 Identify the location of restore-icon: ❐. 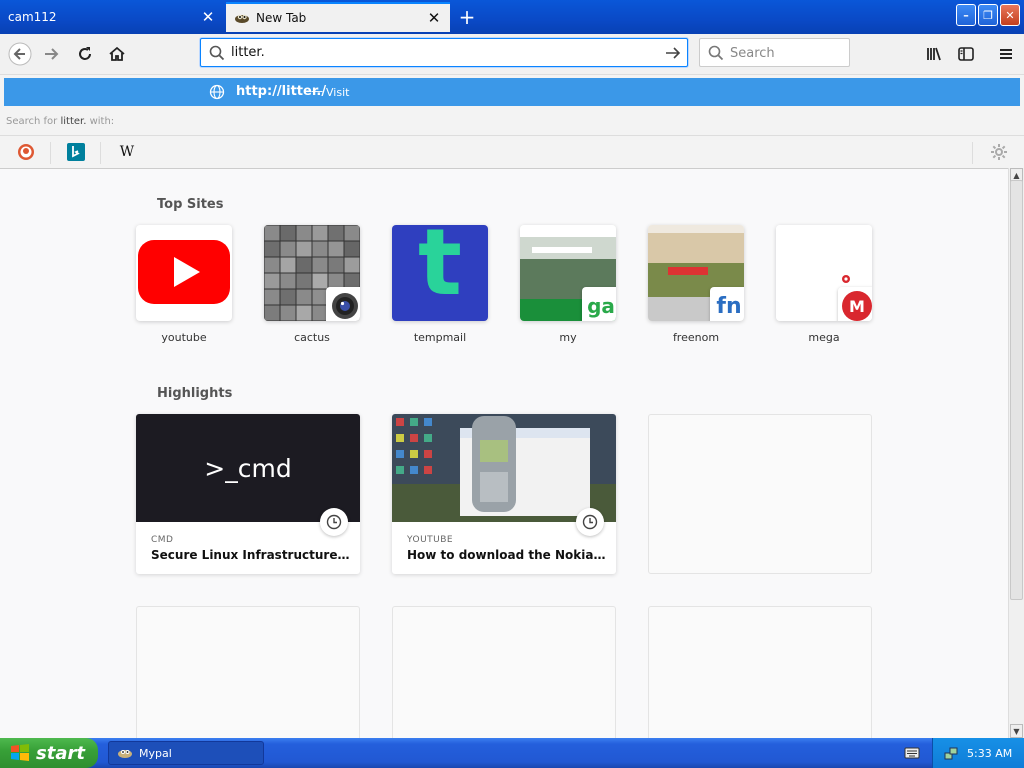
(988, 15).